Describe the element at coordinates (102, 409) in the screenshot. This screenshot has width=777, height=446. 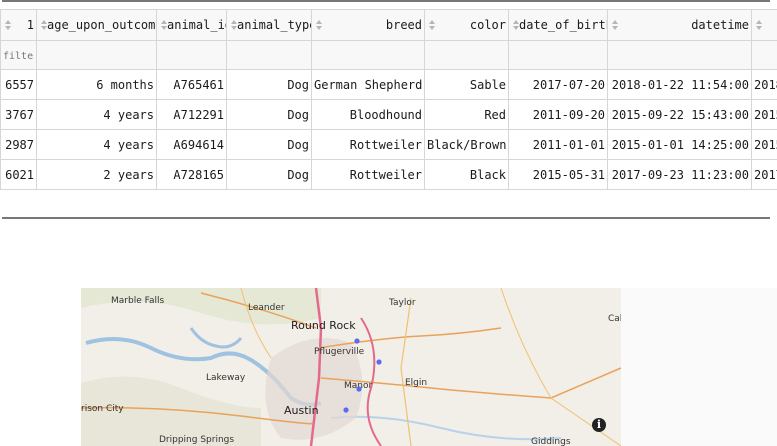
I see `map-label-city: rison City` at that location.